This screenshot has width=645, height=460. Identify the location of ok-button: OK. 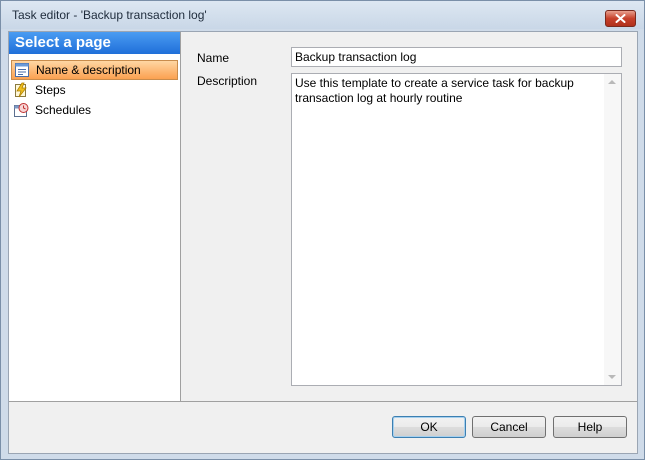
(429, 427).